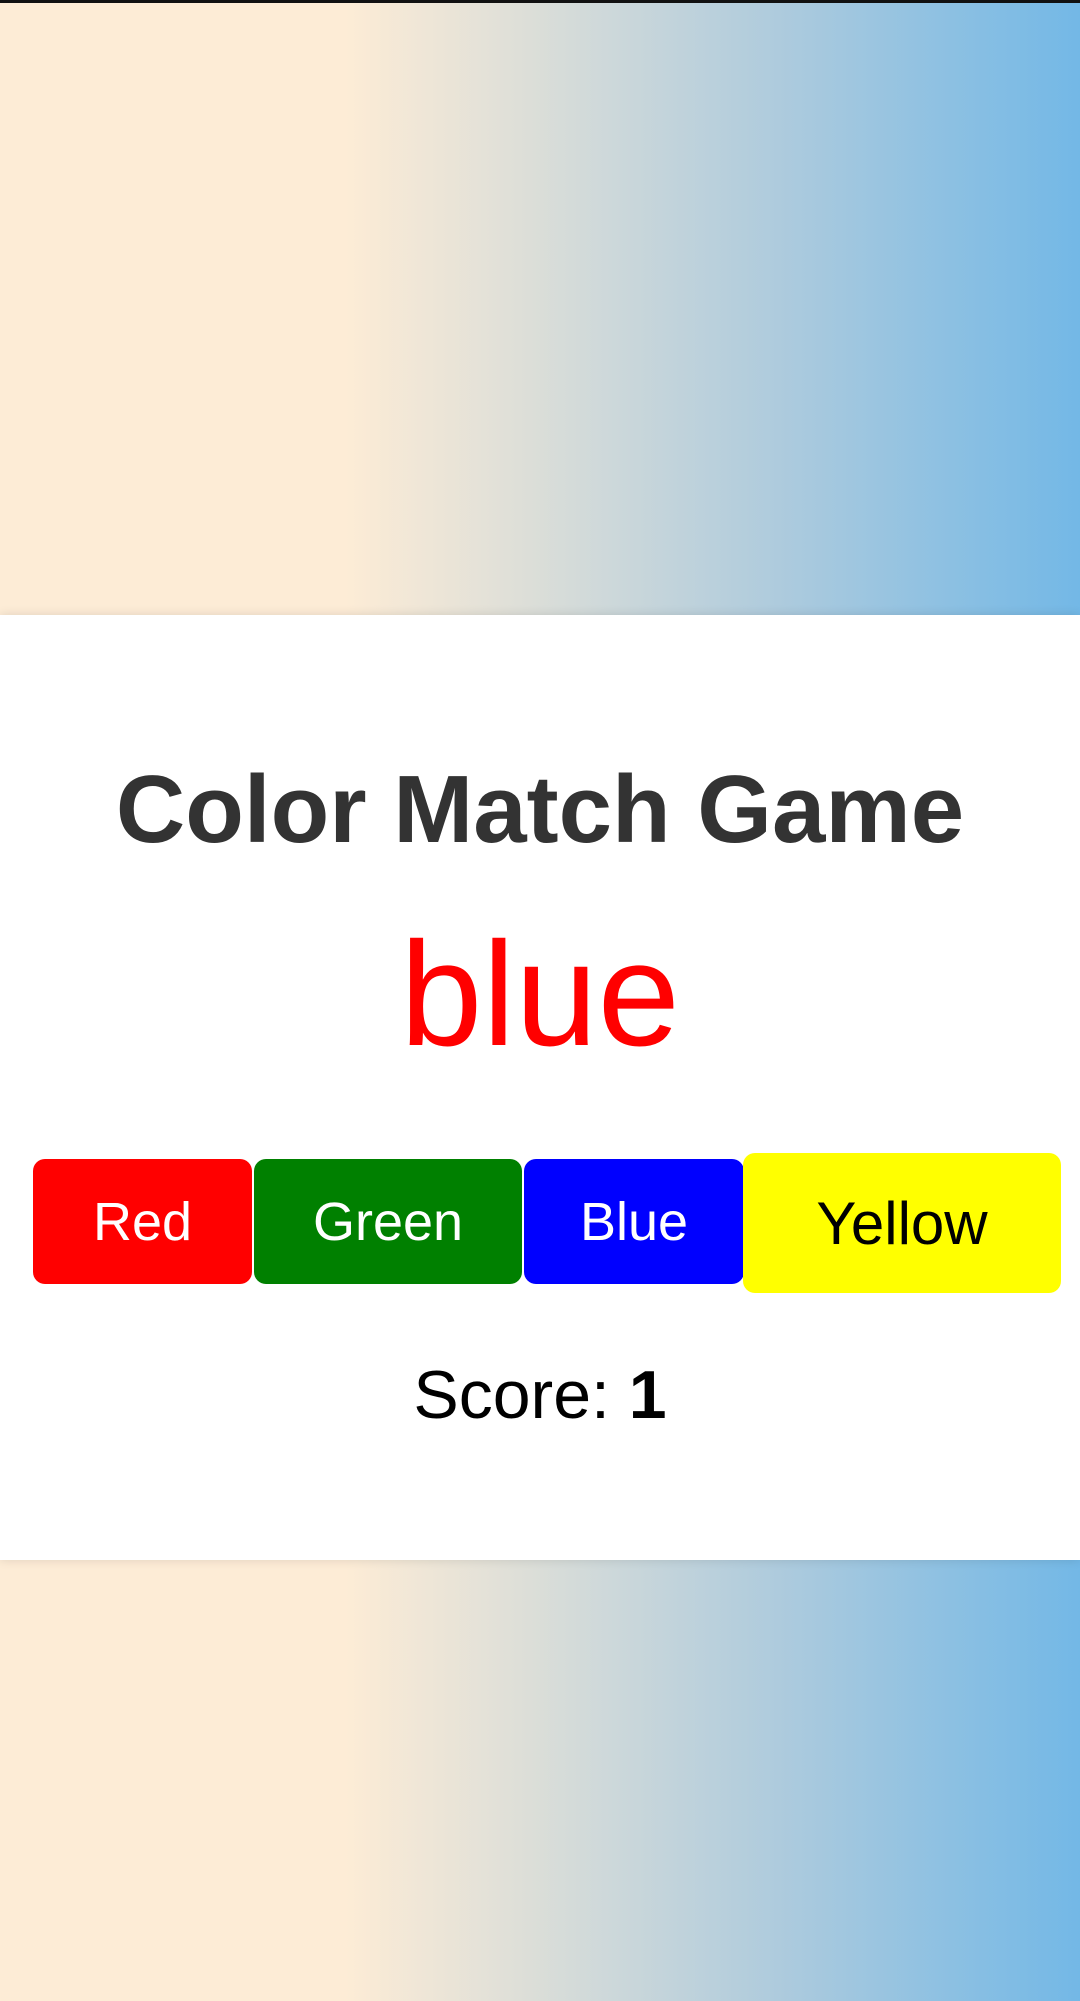 The height and width of the screenshot is (2001, 1080). Describe the element at coordinates (521, 1395) in the screenshot. I see `score-label: Score:` at that location.